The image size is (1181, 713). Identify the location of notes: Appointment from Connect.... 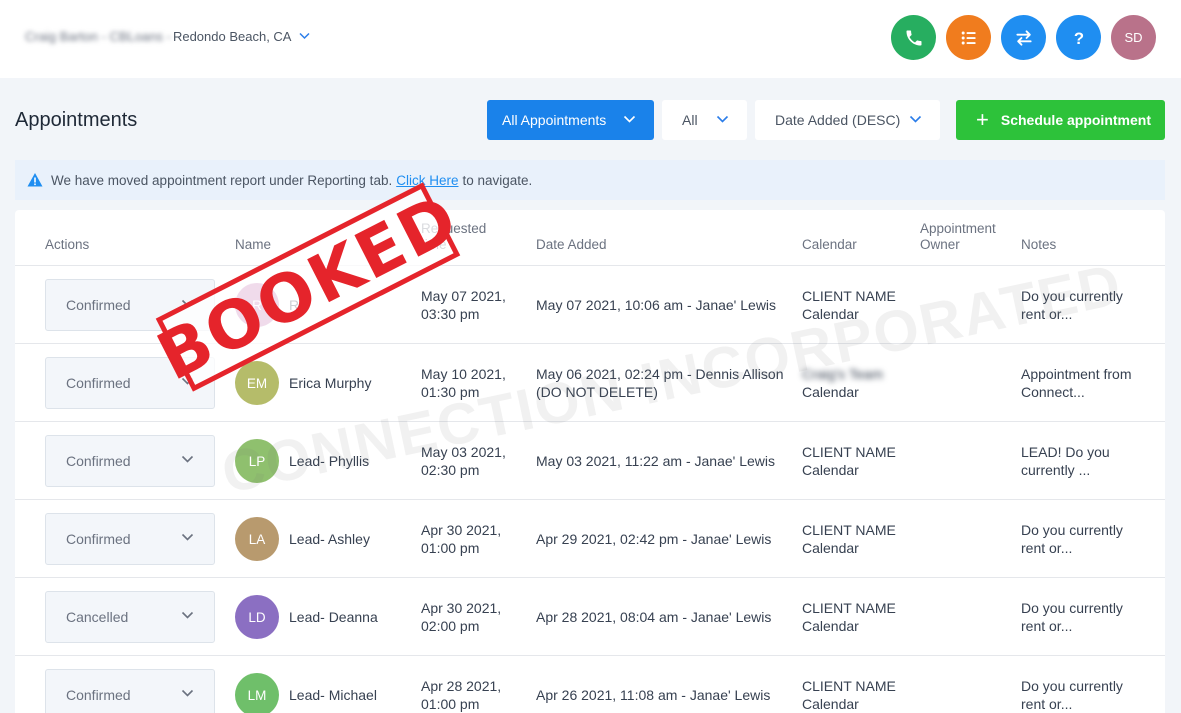
(1076, 383).